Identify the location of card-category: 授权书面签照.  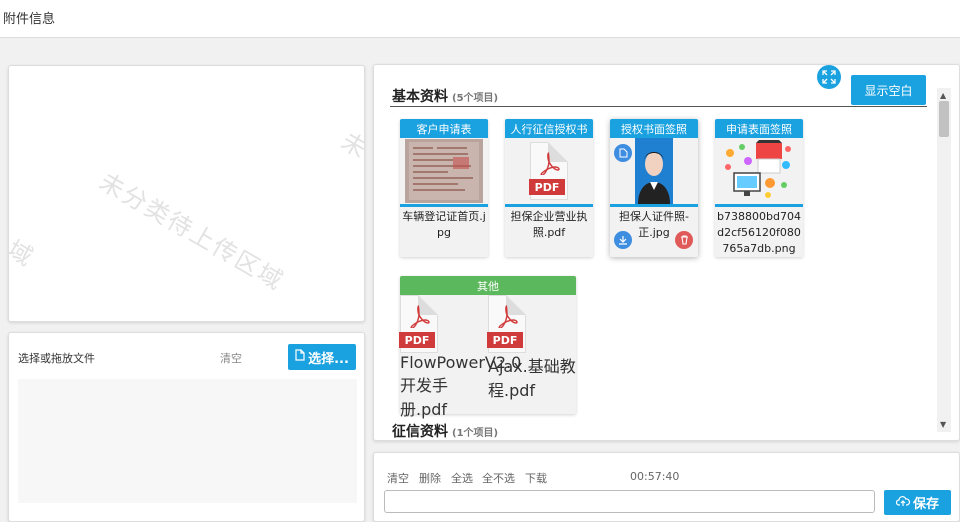
(654, 128).